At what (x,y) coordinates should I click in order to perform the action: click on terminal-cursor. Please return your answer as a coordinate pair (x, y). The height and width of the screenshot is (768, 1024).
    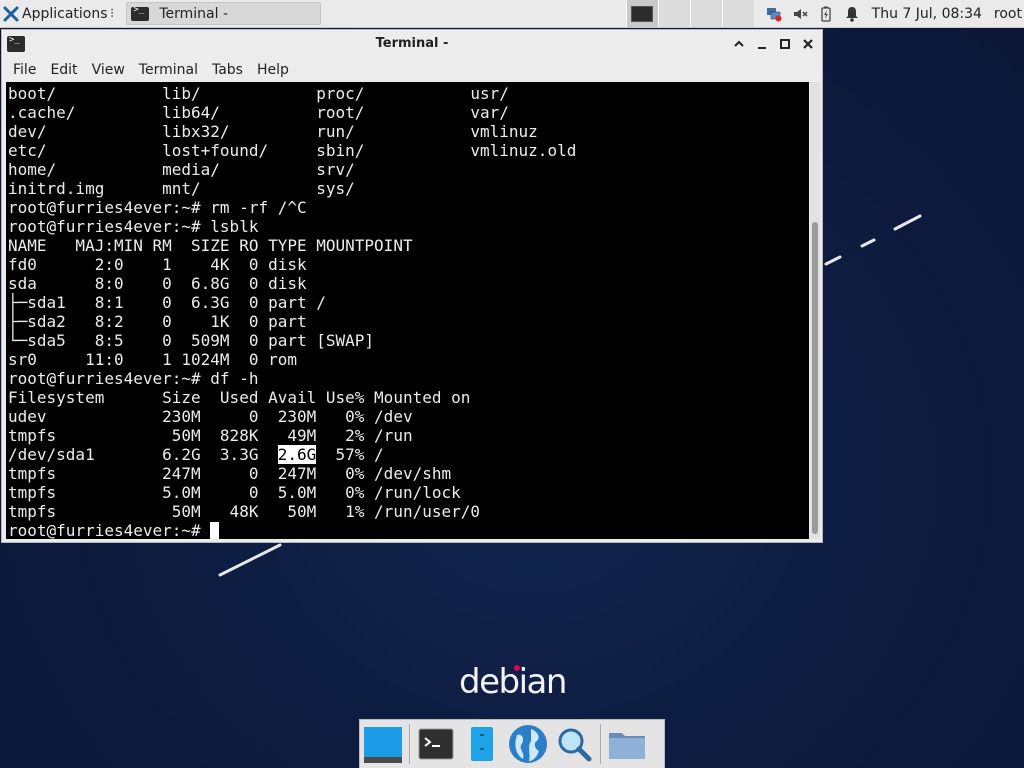
    Looking at the image, I should click on (215, 530).